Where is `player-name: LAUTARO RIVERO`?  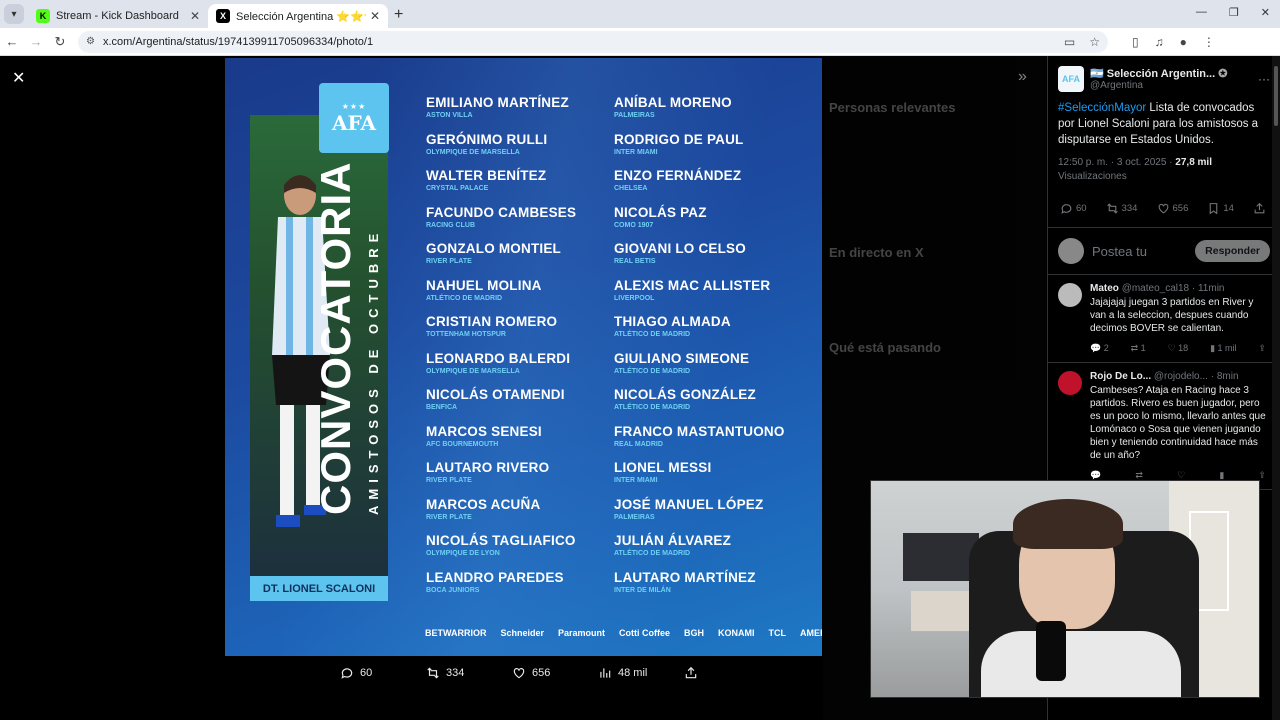
player-name: LAUTARO RIVERO is located at coordinates (488, 467).